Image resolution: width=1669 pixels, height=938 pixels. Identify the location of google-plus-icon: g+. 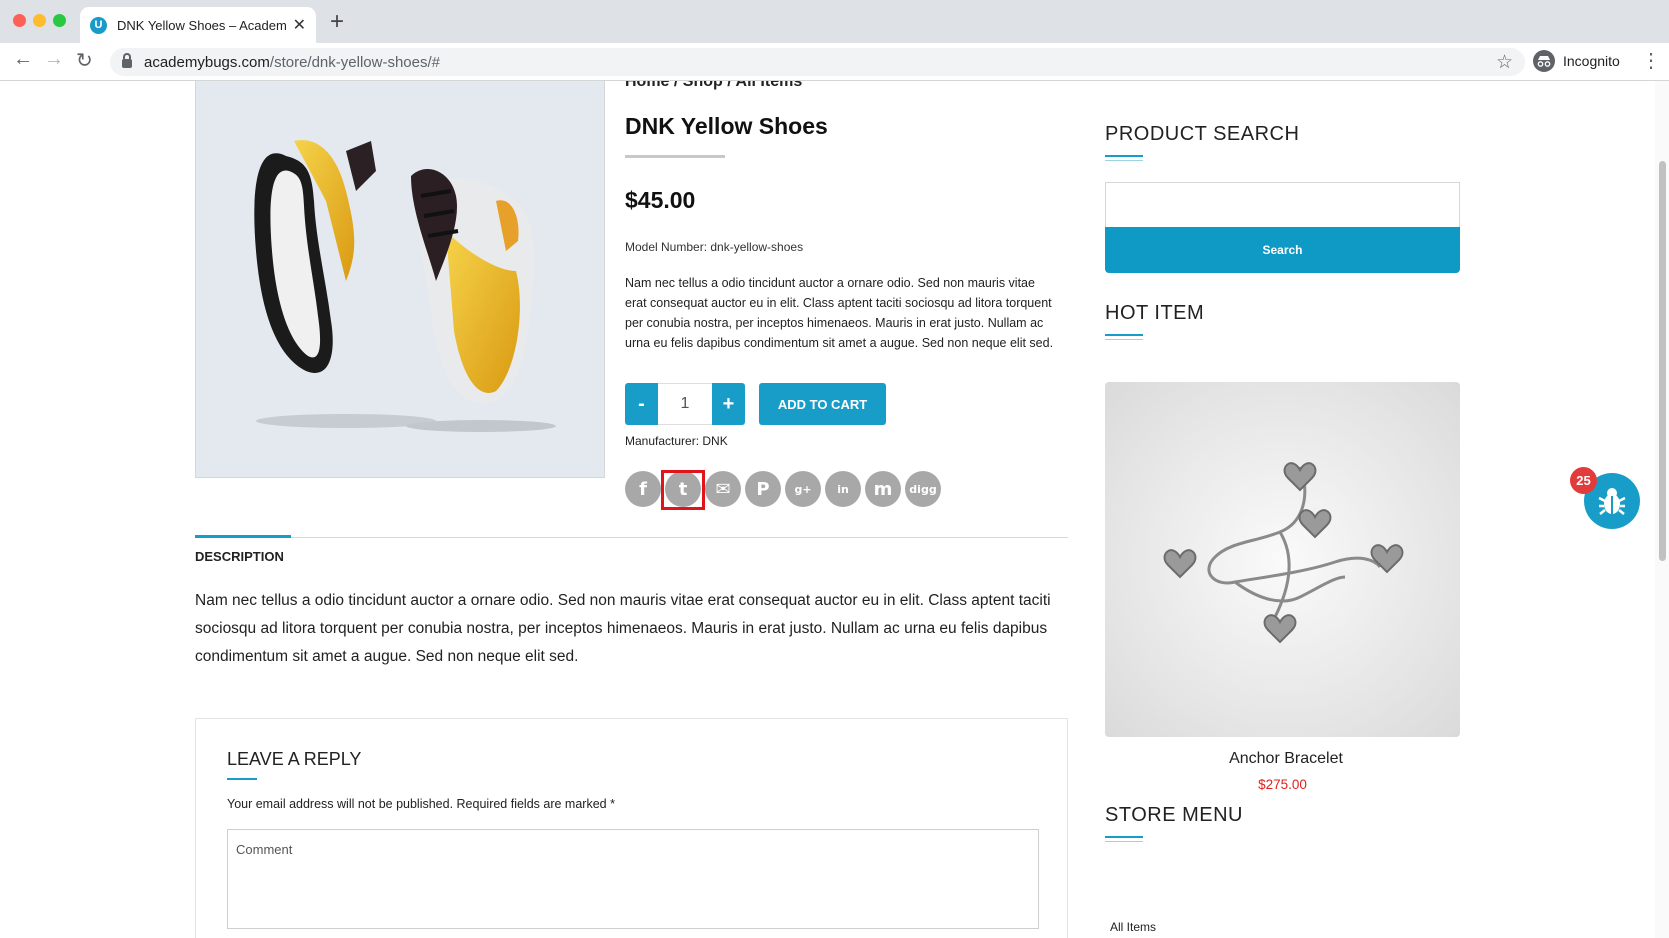
(803, 489).